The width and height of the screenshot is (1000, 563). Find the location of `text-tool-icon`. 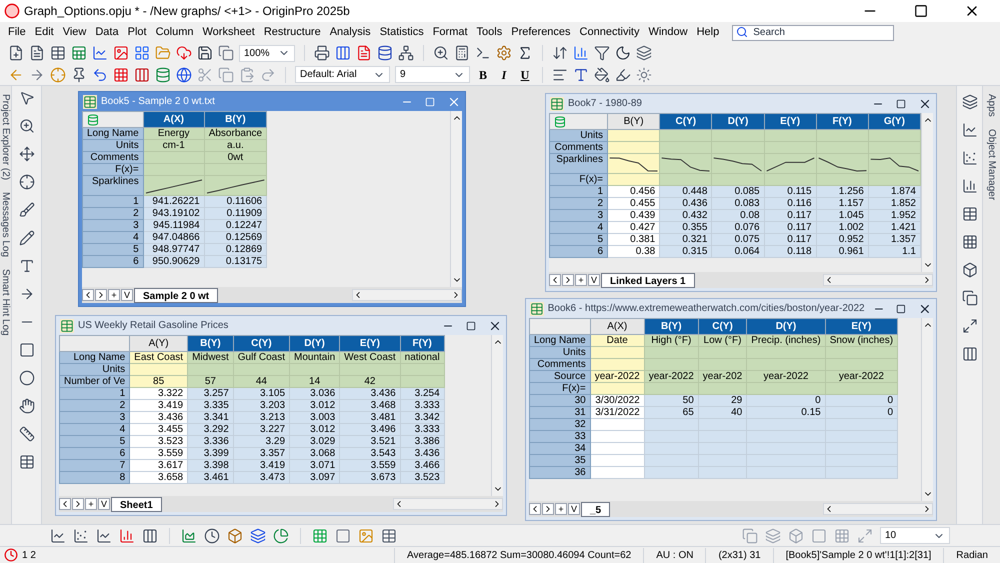

text-tool-icon is located at coordinates (26, 266).